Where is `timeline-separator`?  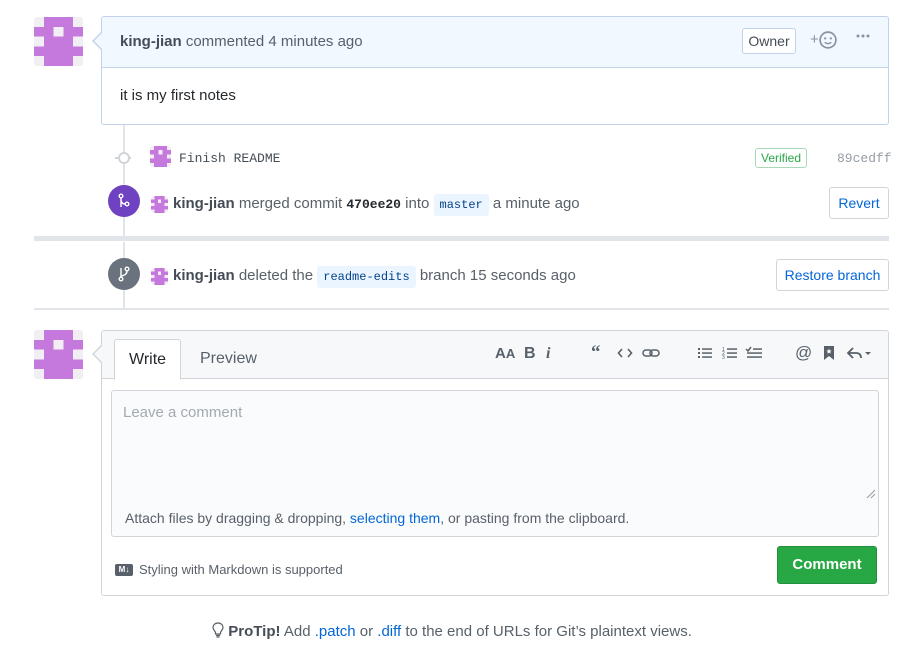
timeline-separator is located at coordinates (461, 238).